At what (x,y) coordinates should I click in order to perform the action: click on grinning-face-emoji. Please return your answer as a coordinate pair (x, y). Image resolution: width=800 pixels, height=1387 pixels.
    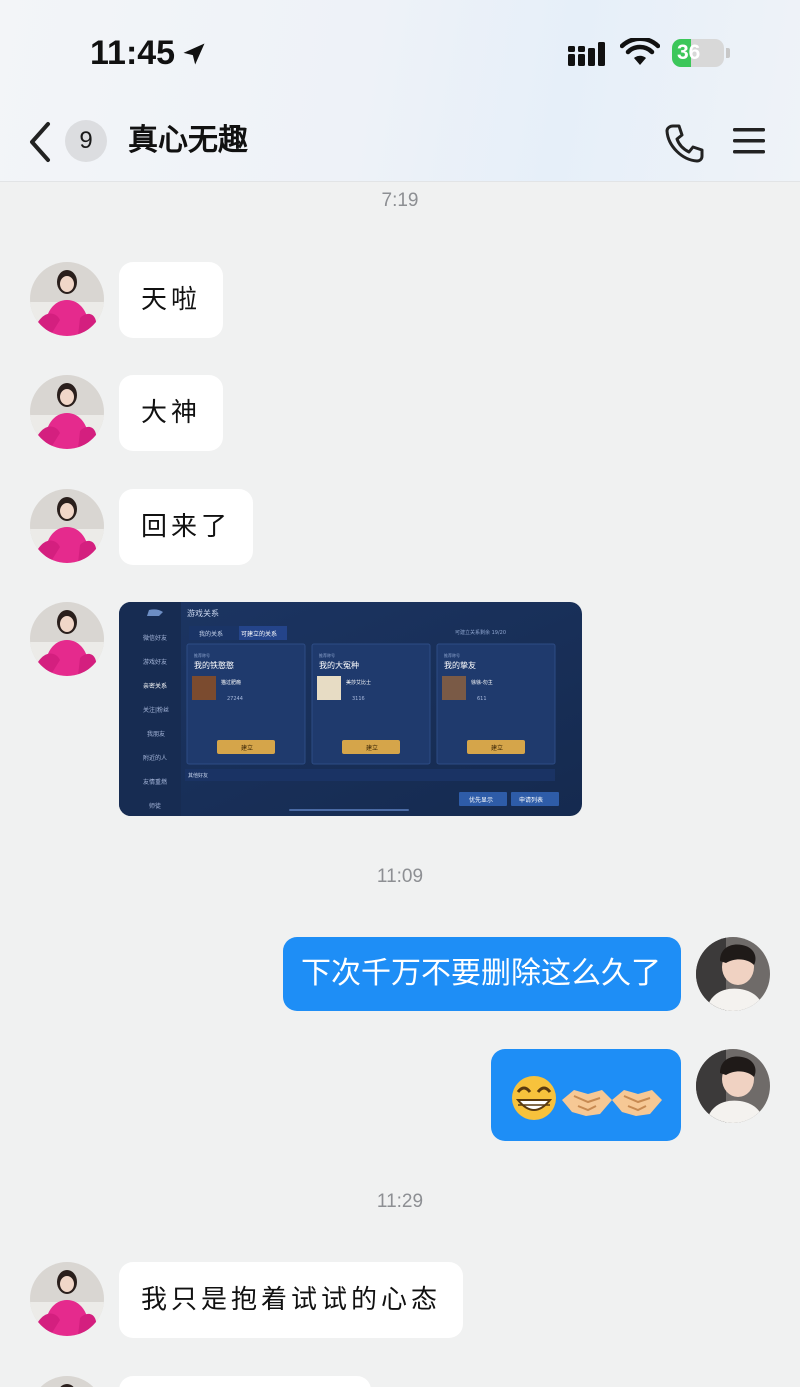
    Looking at the image, I should click on (534, 1098).